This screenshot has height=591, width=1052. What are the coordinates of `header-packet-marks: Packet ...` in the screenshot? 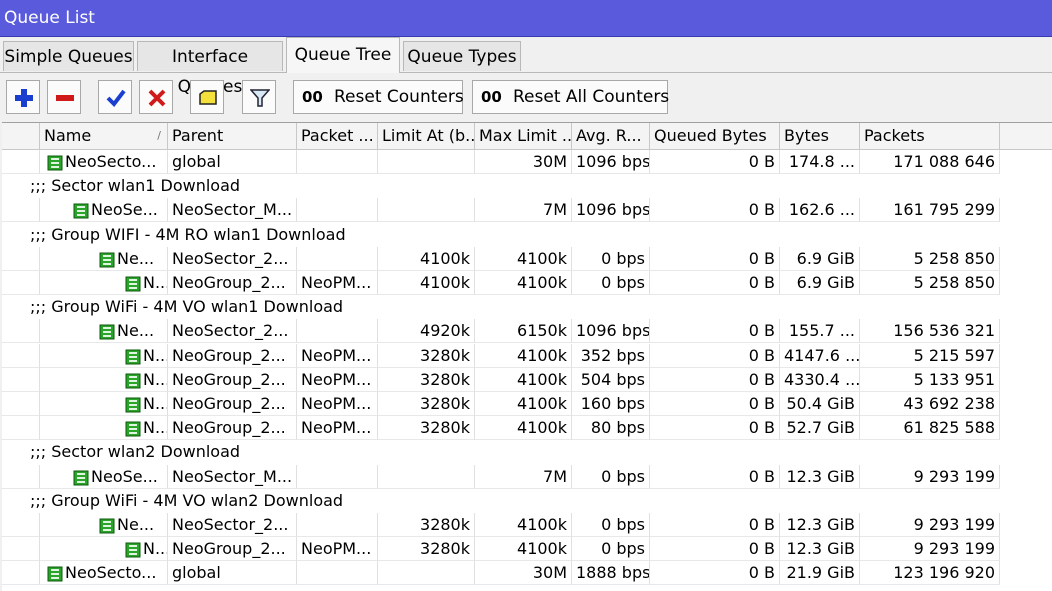 It's located at (337, 136).